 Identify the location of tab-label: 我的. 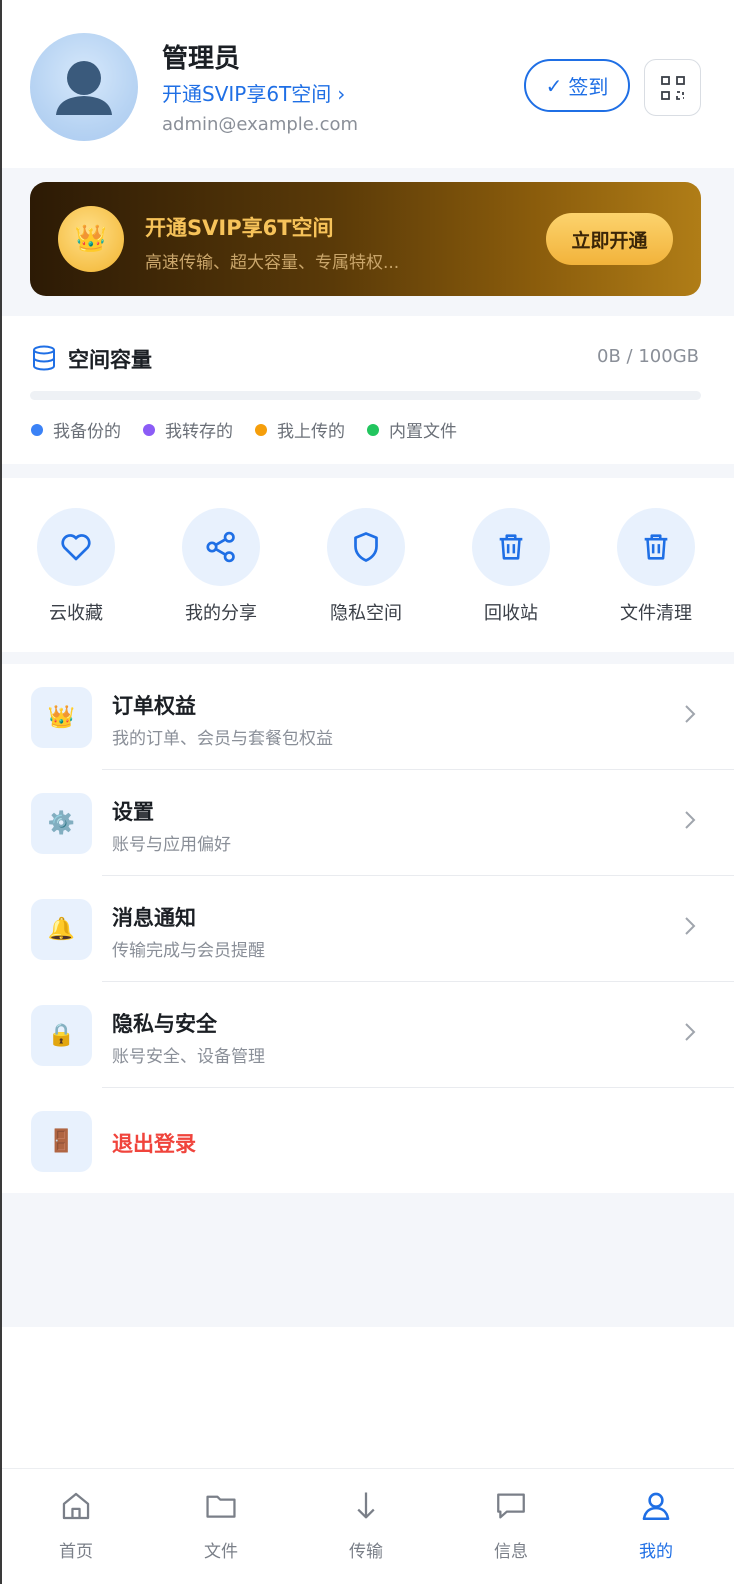
(656, 1552).